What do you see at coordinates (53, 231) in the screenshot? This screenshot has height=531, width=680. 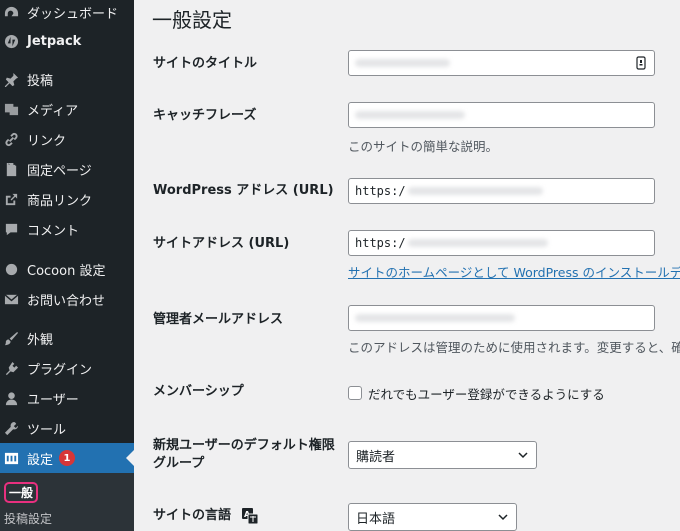 I see `sidebar-item-label: コメント` at bounding box center [53, 231].